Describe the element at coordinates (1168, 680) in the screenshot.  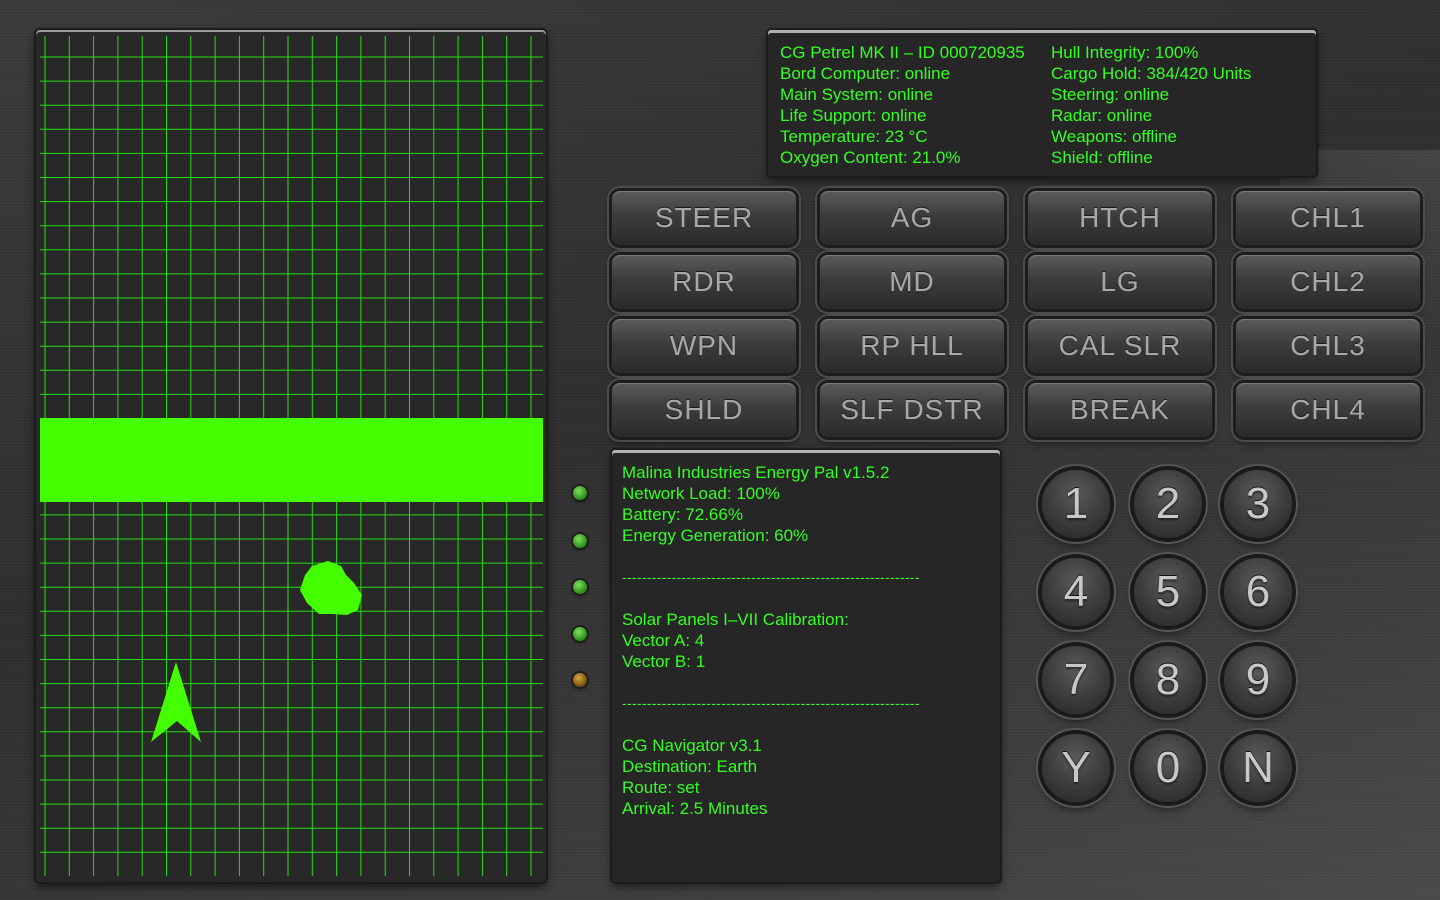
I see `keypad-key-8: 8` at that location.